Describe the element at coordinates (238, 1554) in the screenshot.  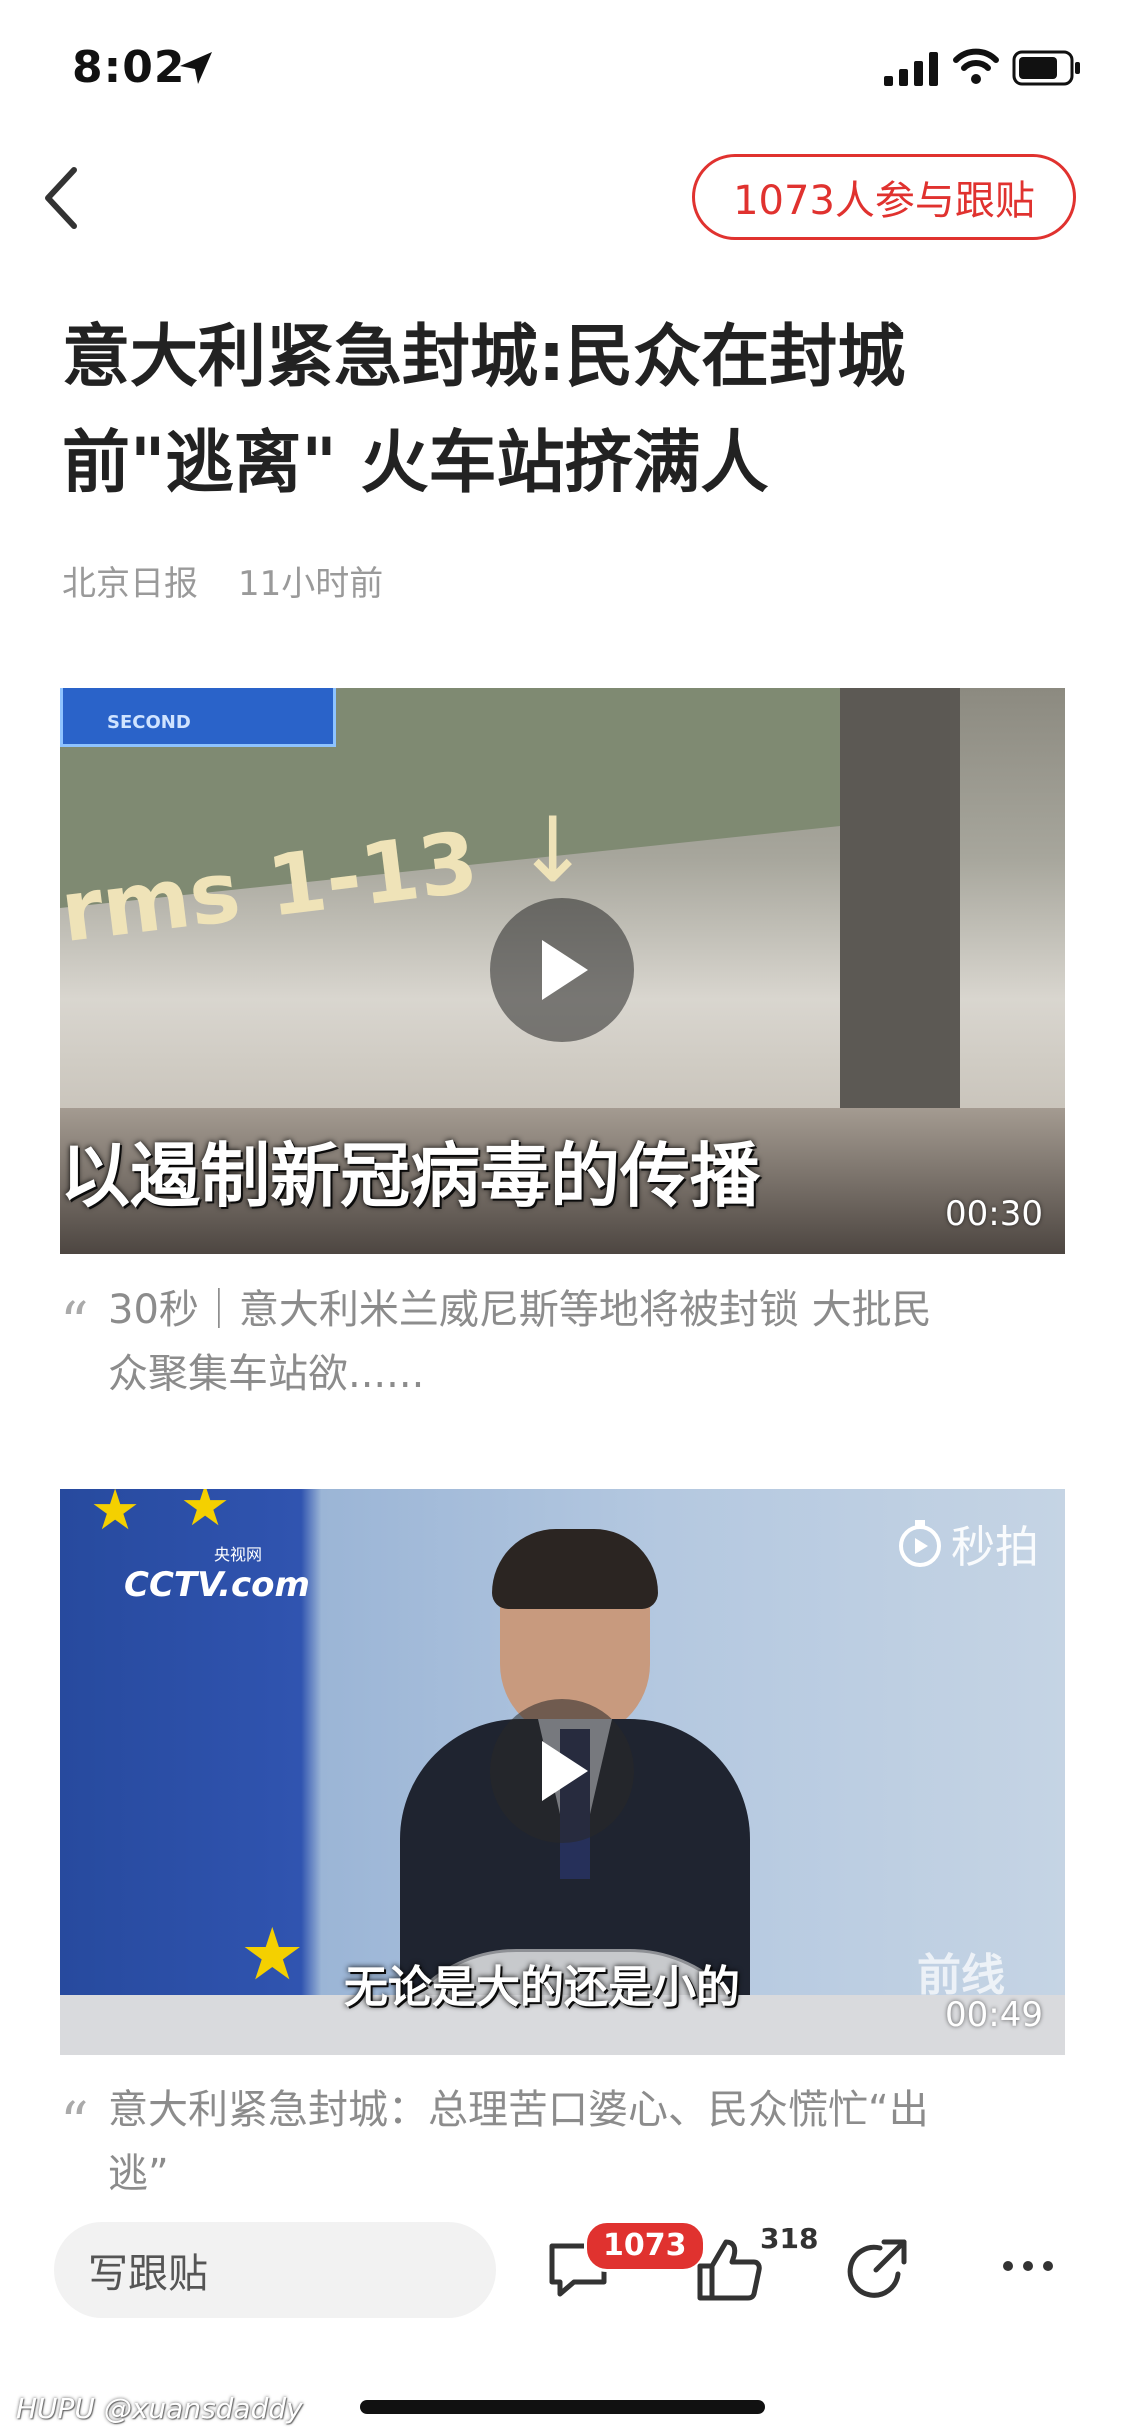
I see `video-2-channel-sub: 央视网` at that location.